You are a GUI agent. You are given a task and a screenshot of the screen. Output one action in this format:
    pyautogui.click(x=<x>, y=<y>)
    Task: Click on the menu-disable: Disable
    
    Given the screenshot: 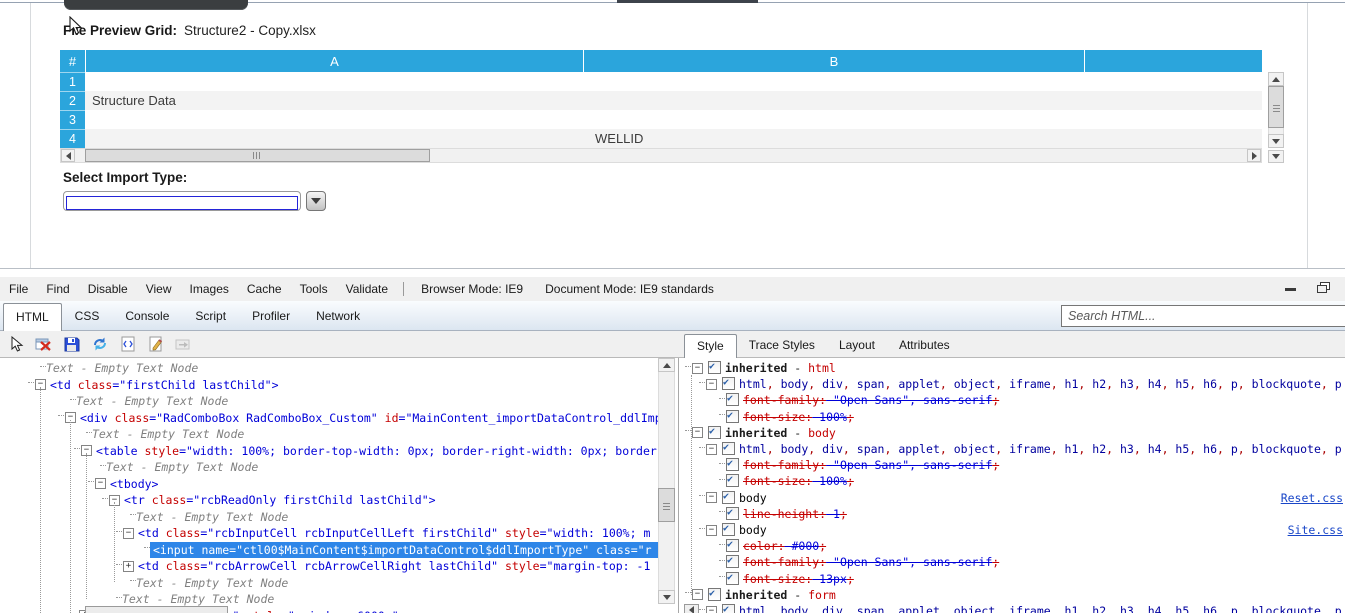 What is the action you would take?
    pyautogui.click(x=108, y=289)
    